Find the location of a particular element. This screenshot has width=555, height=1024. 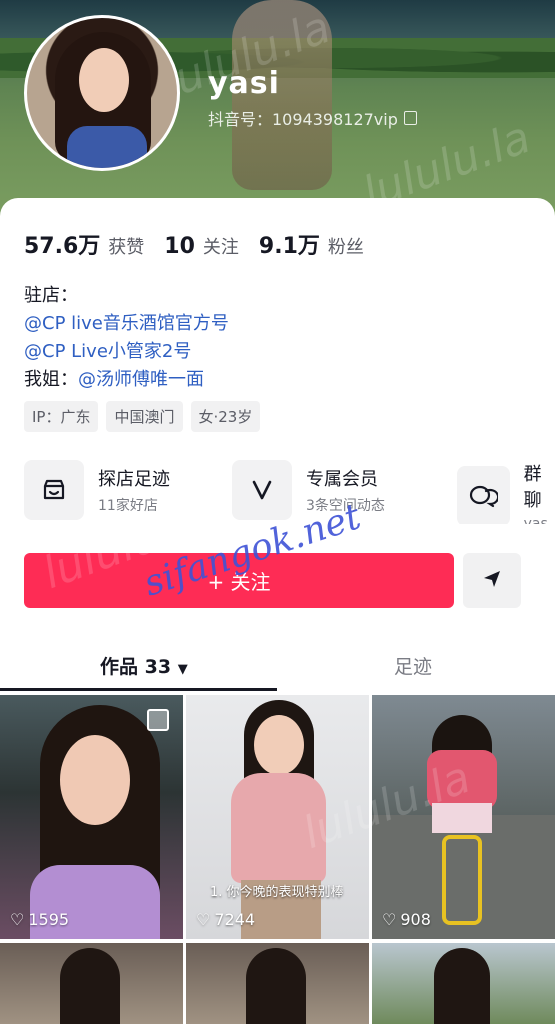

douyin-id: 抖音号：1094398127vip is located at coordinates (312, 118).